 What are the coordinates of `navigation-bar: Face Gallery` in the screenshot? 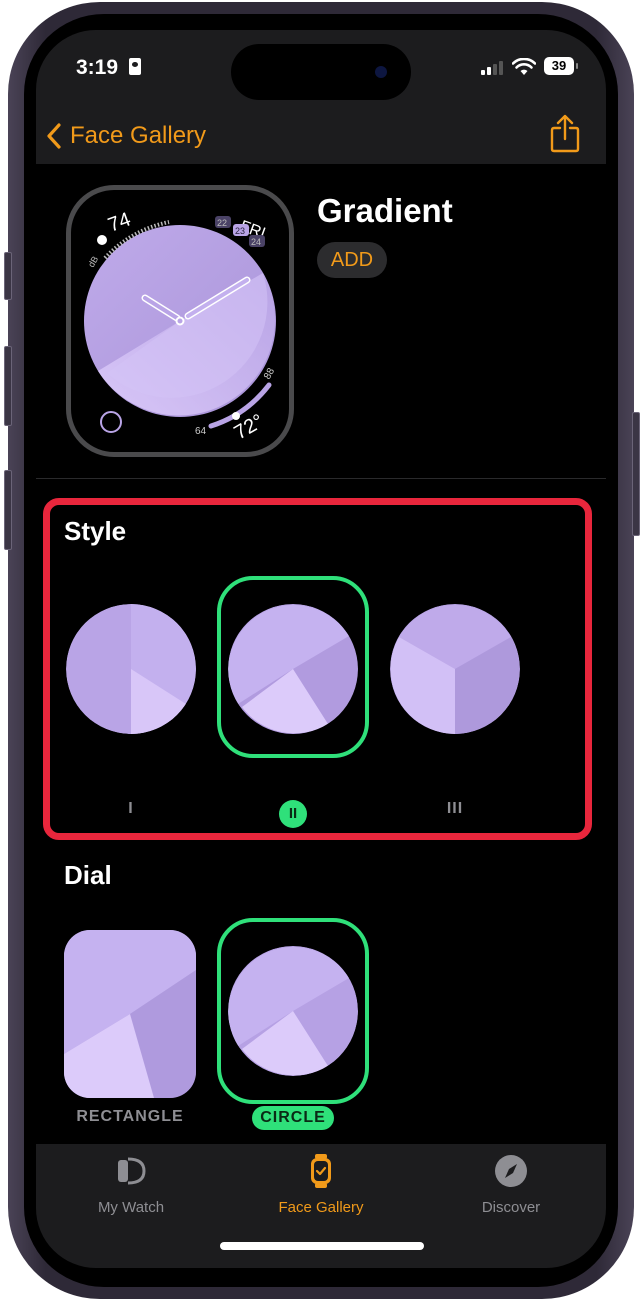 It's located at (321, 139).